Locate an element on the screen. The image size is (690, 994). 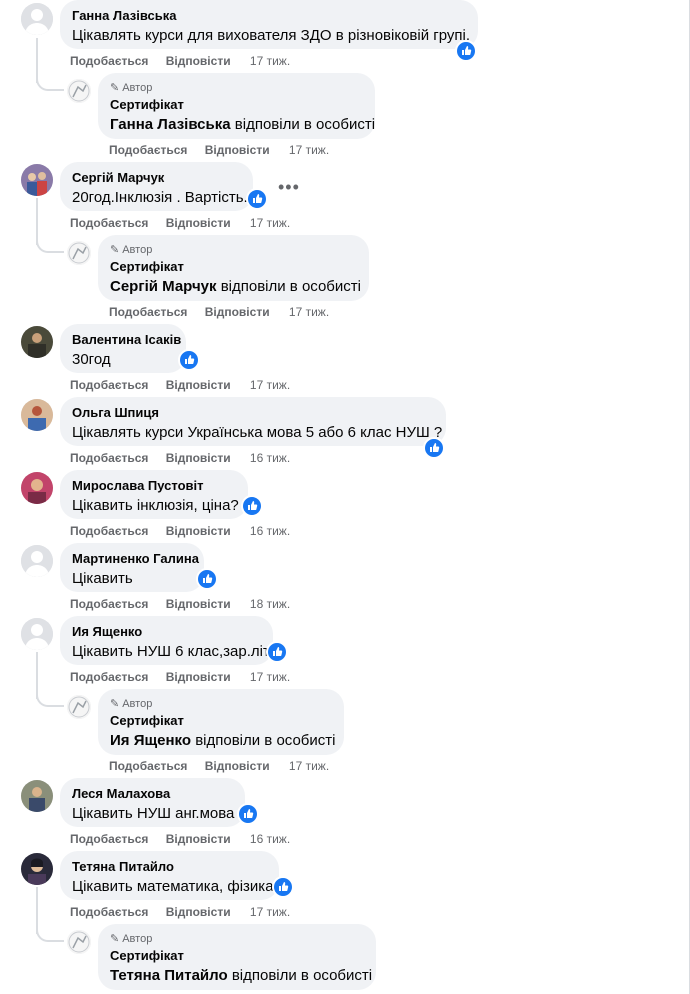
reply-mention: Сергій Марчук is located at coordinates (163, 286).